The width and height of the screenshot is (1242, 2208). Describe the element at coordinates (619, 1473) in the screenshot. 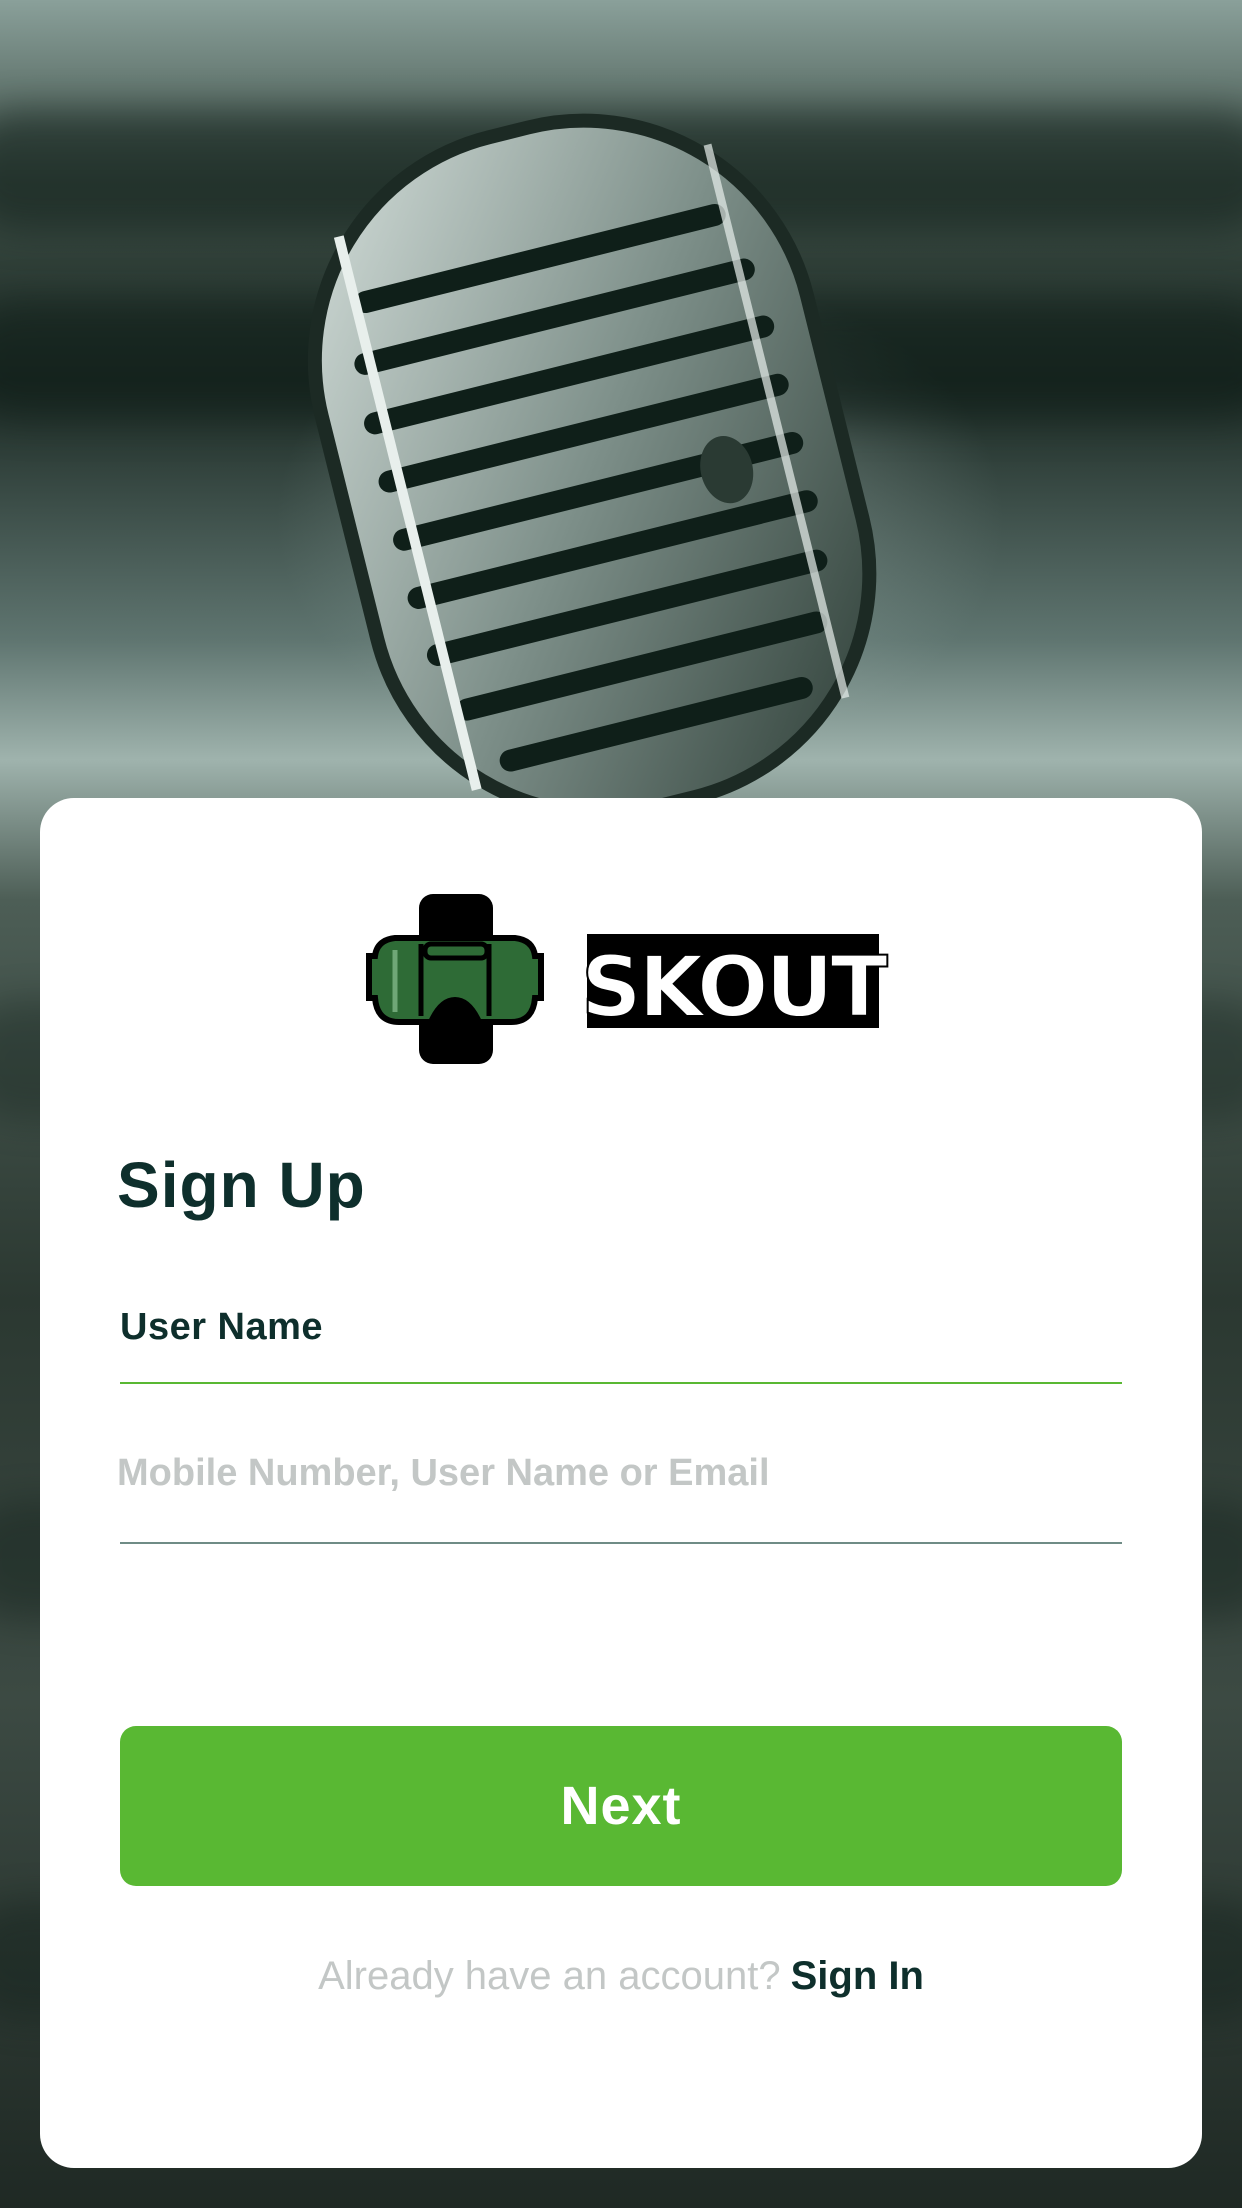

I see `username-input` at that location.